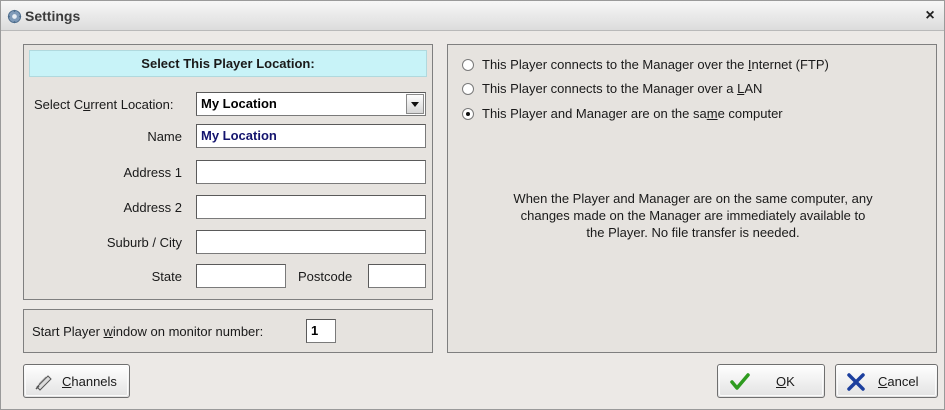 Image resolution: width=945 pixels, height=410 pixels. I want to click on channels-button: Channels, so click(76, 381).